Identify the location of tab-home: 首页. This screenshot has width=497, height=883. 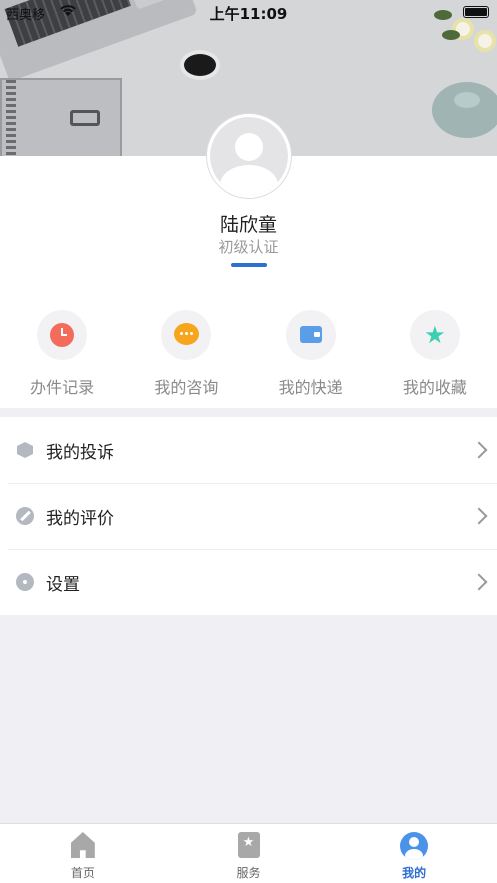
(83, 853).